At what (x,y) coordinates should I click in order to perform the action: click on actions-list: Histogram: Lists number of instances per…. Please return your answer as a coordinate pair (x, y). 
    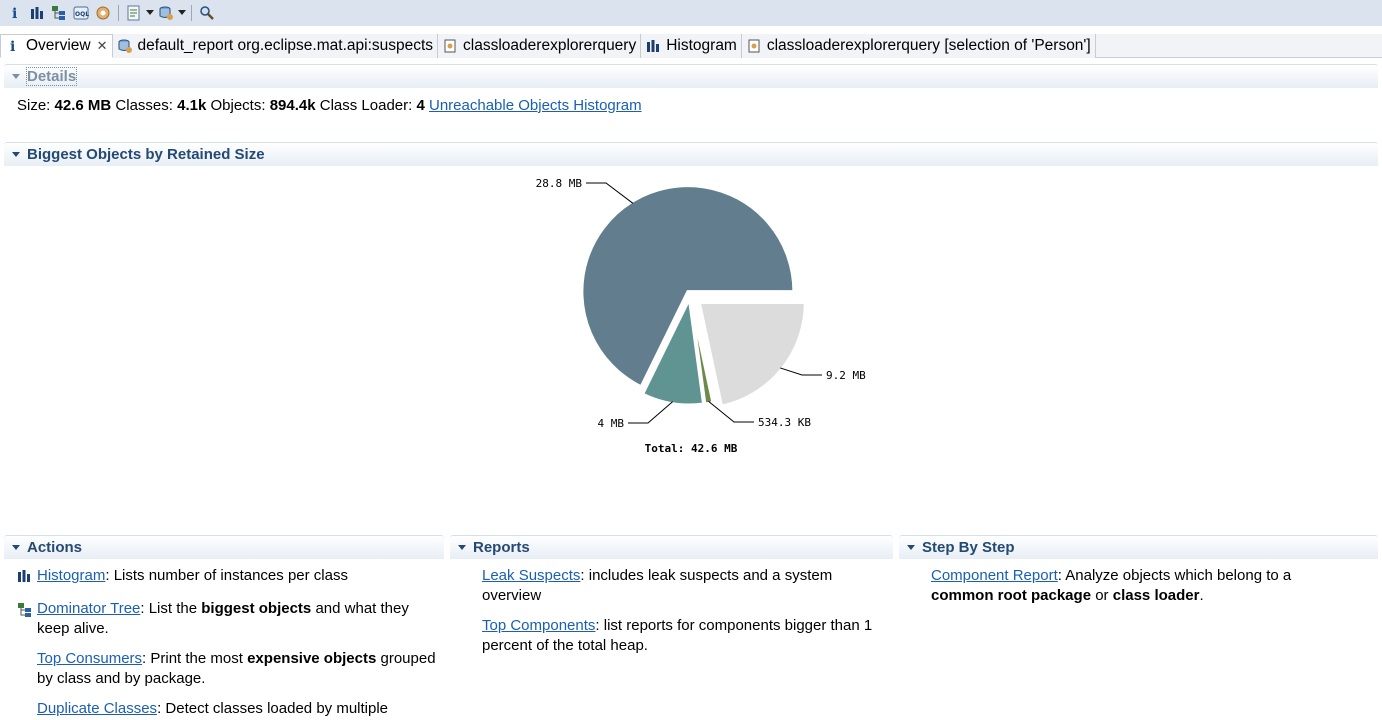
    Looking at the image, I should click on (227, 643).